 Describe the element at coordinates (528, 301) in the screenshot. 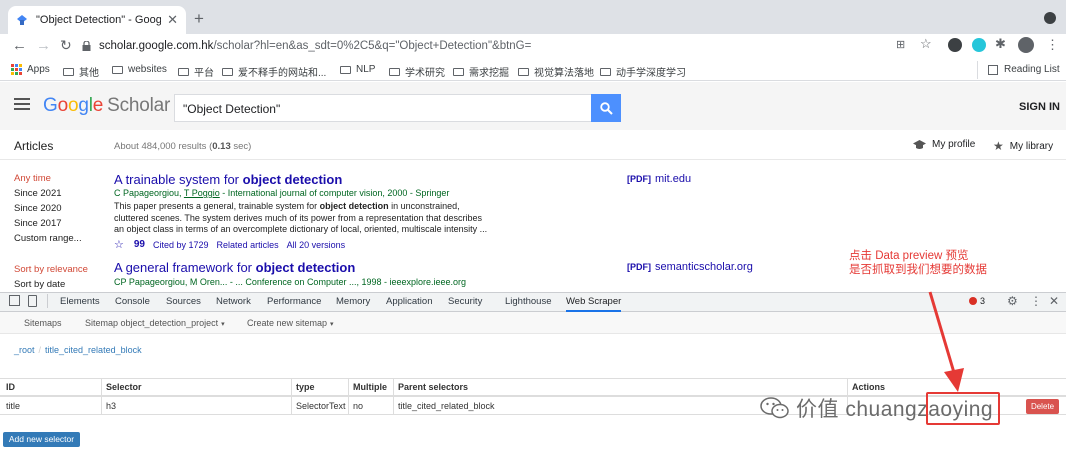

I see `devtools-tab-lighthouse: Lighthouse` at that location.